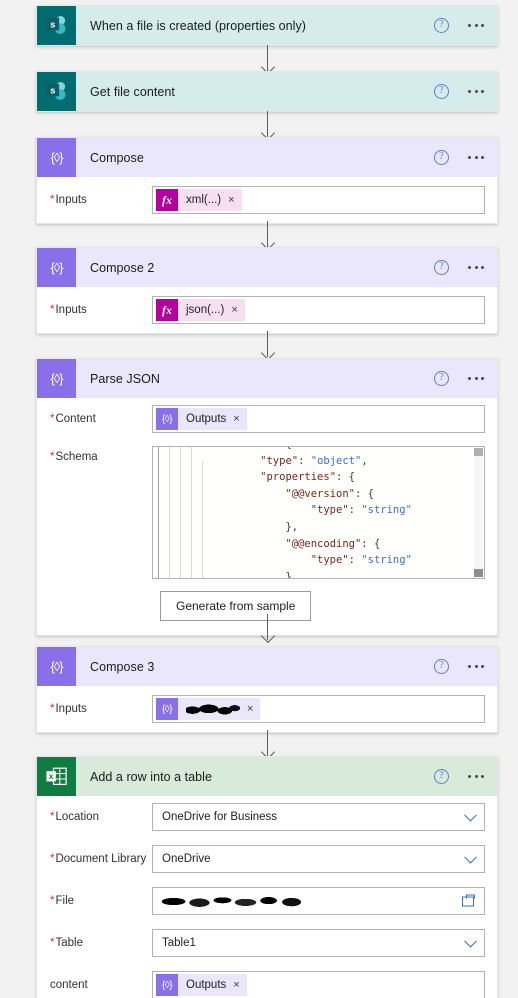  Describe the element at coordinates (478, 452) in the screenshot. I see `editor-scroll-thumb-top` at that location.